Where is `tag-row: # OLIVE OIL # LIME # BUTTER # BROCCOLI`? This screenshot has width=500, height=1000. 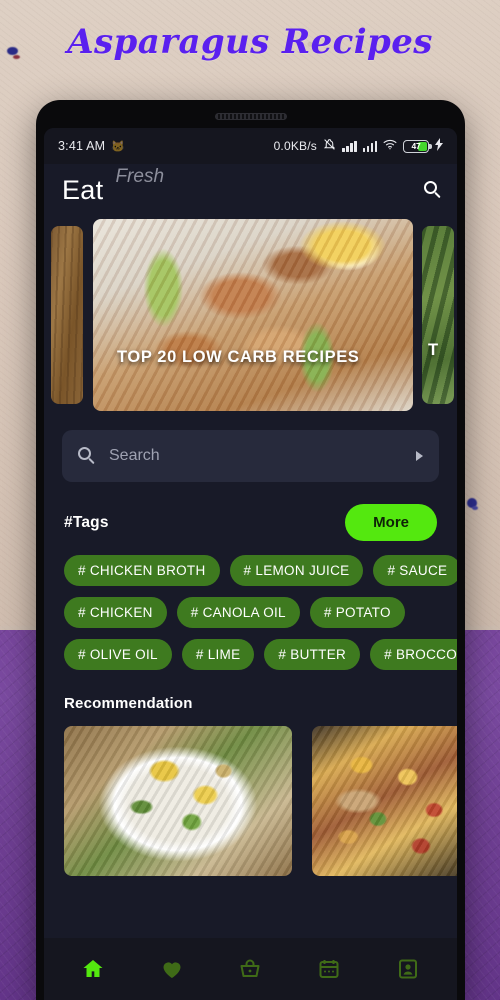
tag-row: # OLIVE OIL # LIME # BUTTER # BROCCOLI is located at coordinates (260, 654).